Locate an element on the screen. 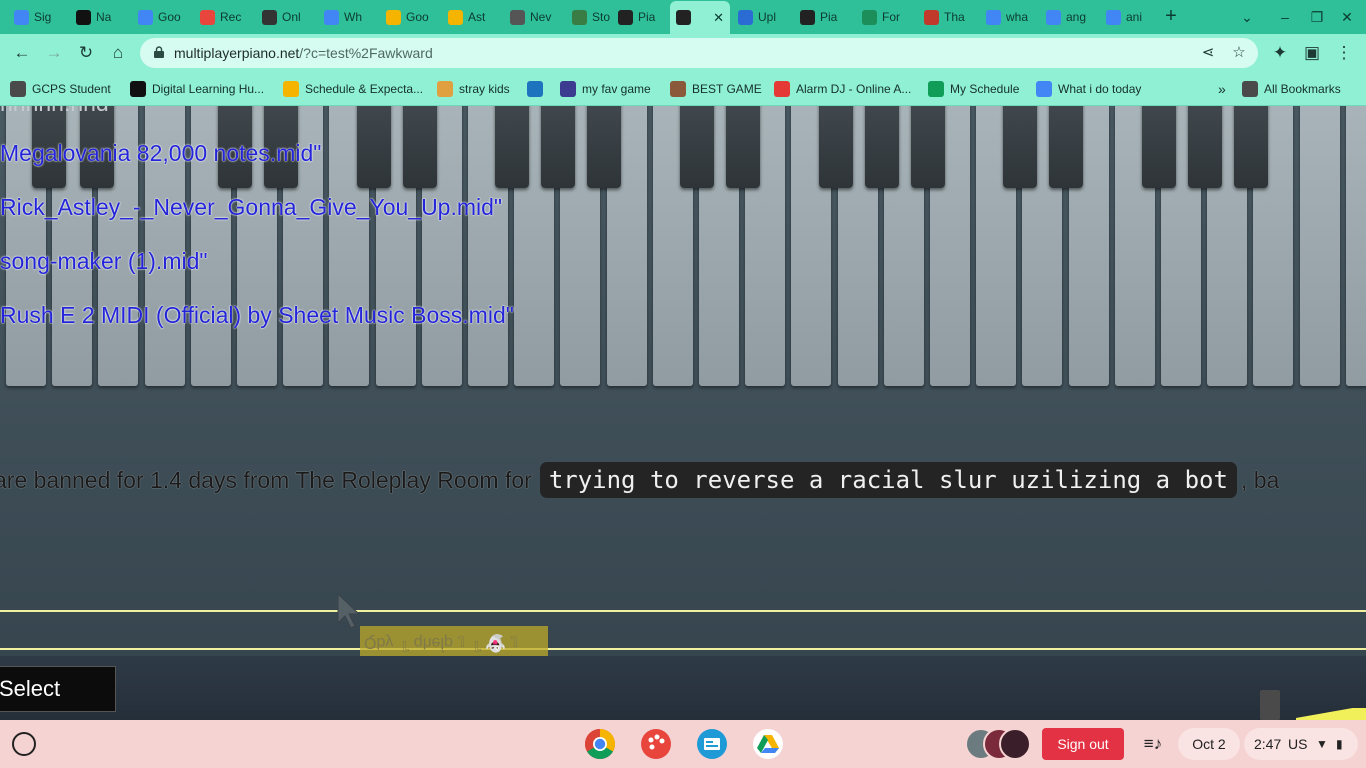 The image size is (1366, 768). tab-title: Onl is located at coordinates (291, 17).